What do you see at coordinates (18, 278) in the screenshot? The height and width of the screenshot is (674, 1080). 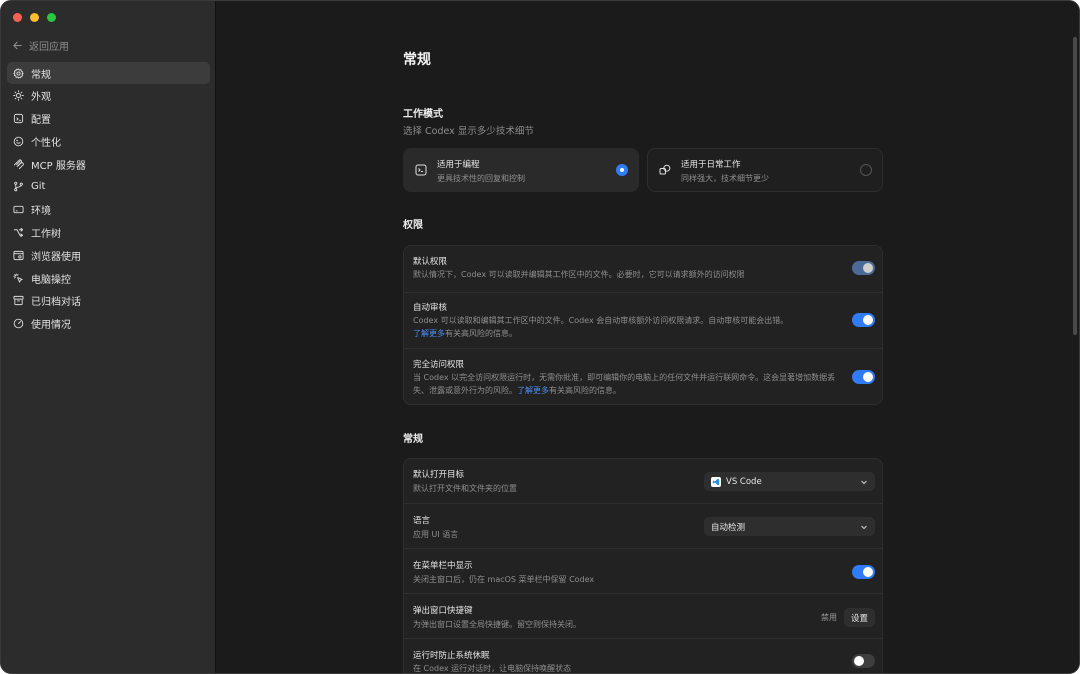 I see `cursor-click-icon` at bounding box center [18, 278].